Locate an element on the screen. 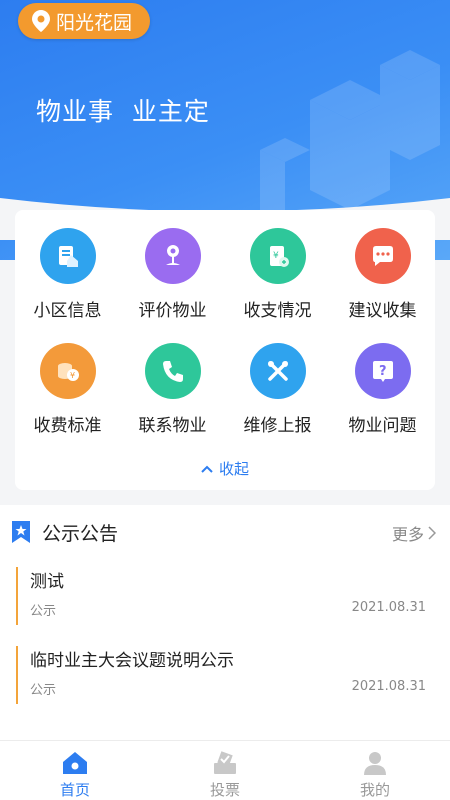  tab-label: 我的 is located at coordinates (374, 790).